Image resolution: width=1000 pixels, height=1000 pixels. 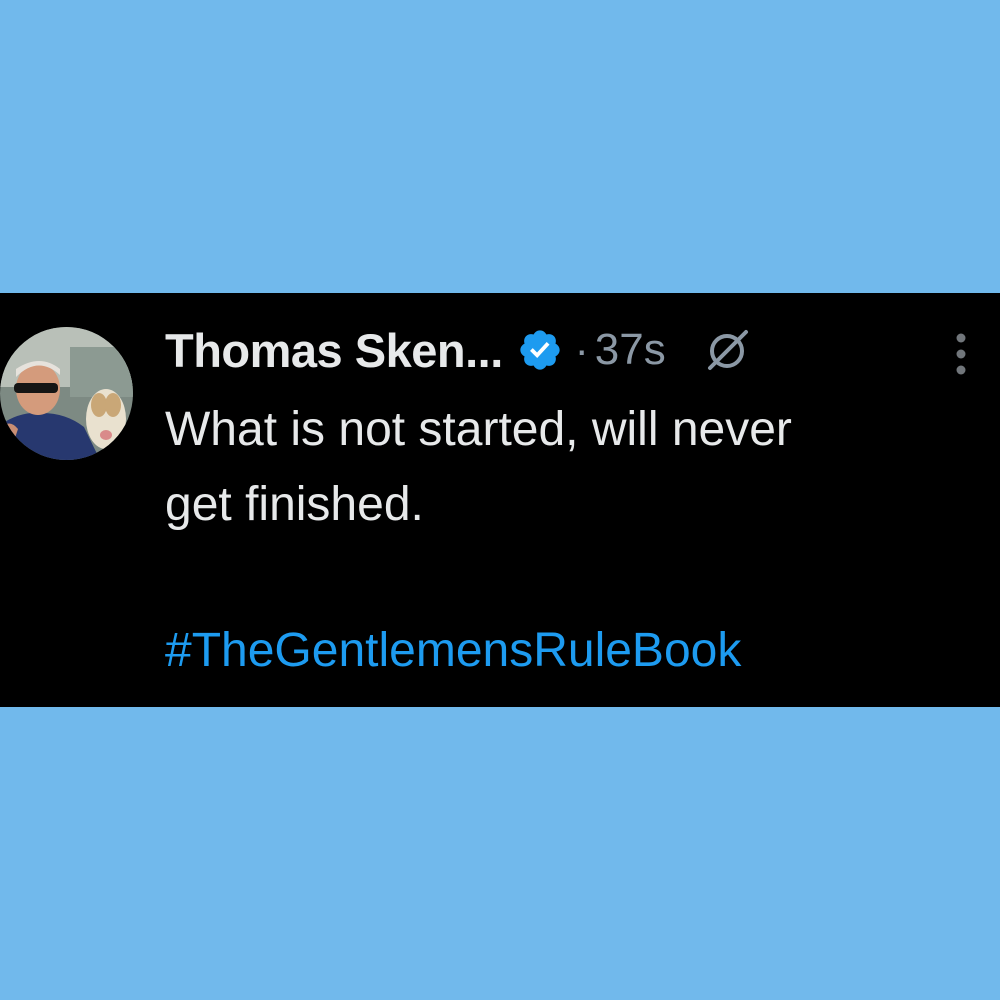 I want to click on more-vertical-icon, so click(x=961, y=355).